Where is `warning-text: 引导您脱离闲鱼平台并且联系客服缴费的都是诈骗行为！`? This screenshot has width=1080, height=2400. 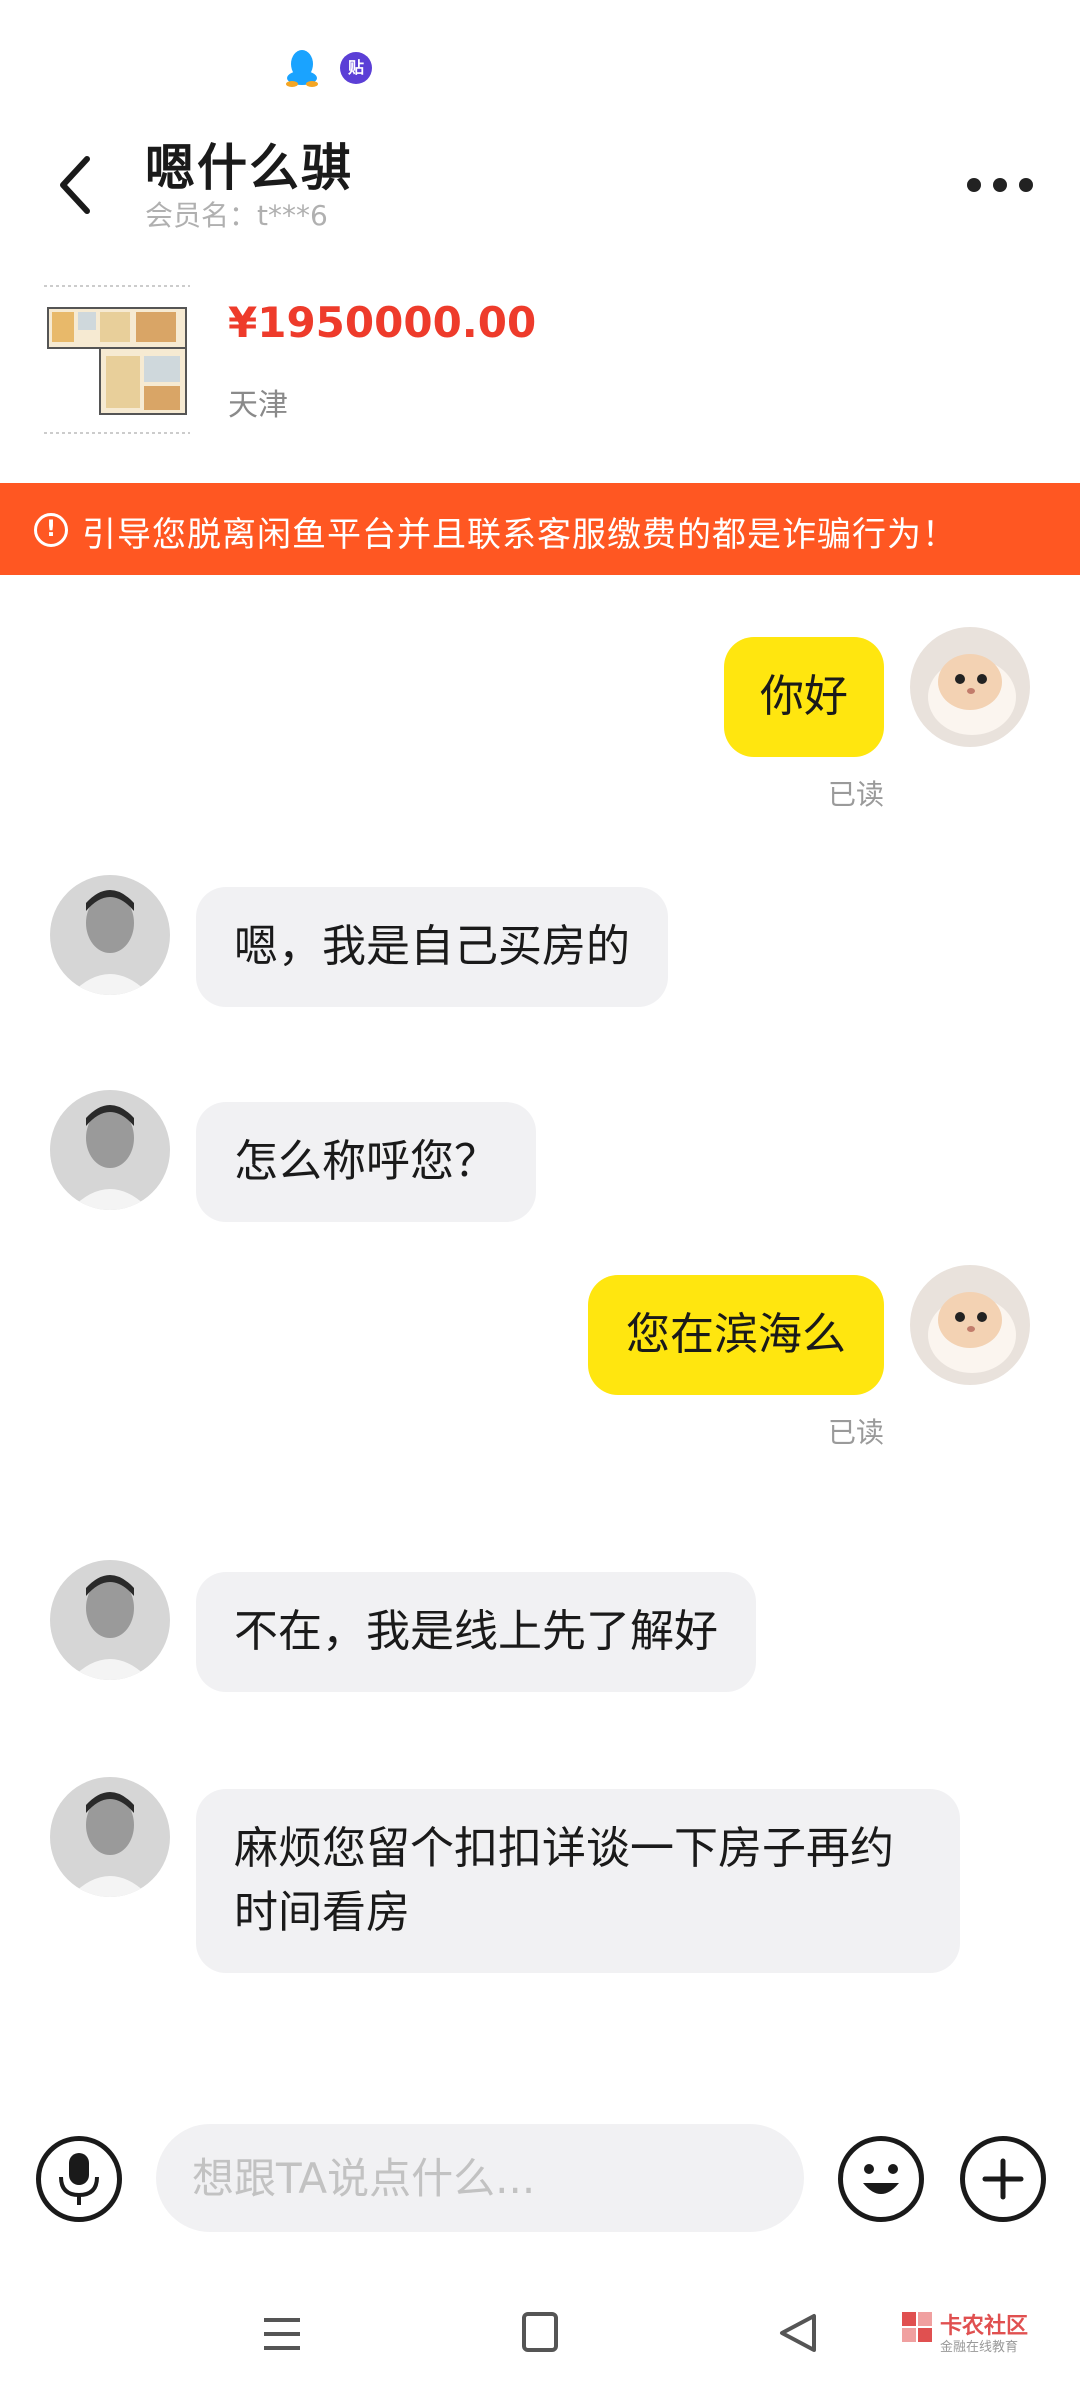 warning-text: 引导您脱离闲鱼平台并且联系客服缴费的都是诈骗行为！ is located at coordinates (519, 535).